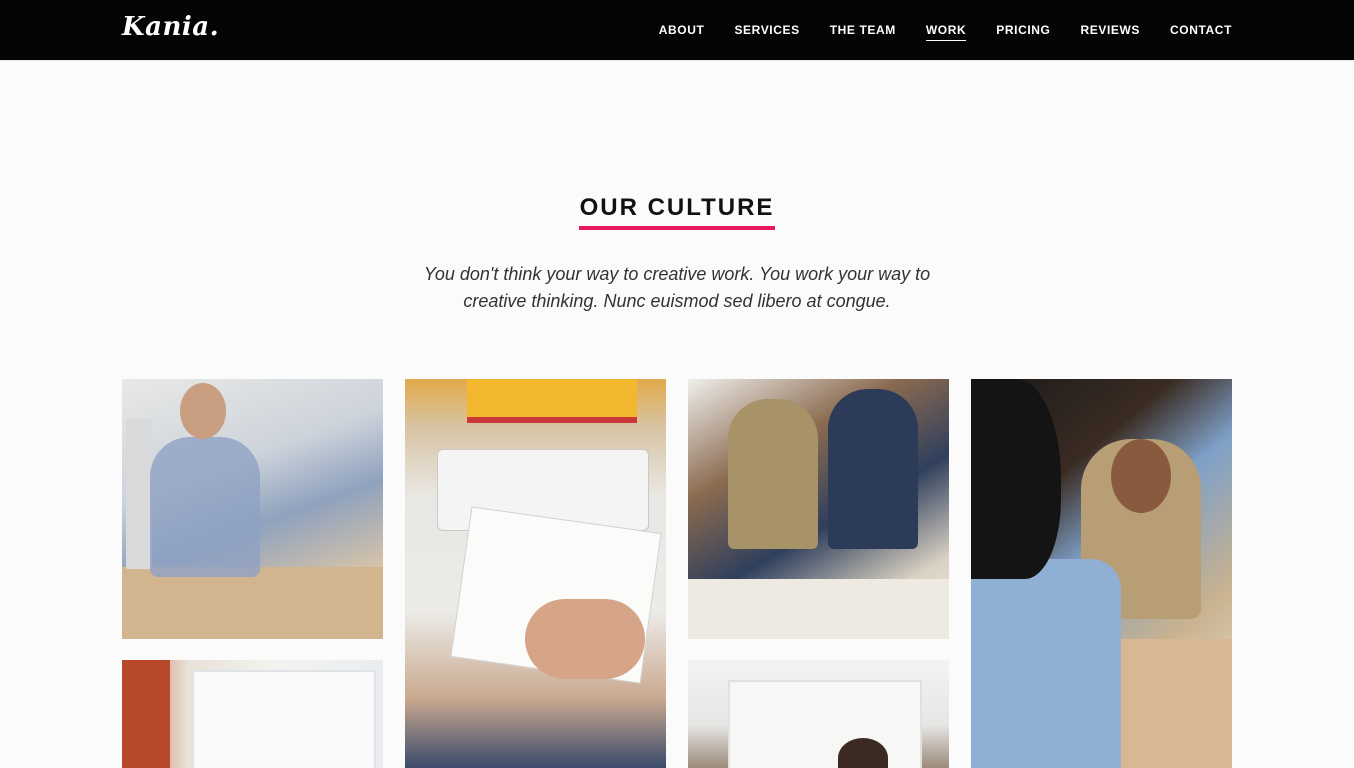 This screenshot has width=1354, height=768. I want to click on nav-link-services: SERVICES, so click(766, 30).